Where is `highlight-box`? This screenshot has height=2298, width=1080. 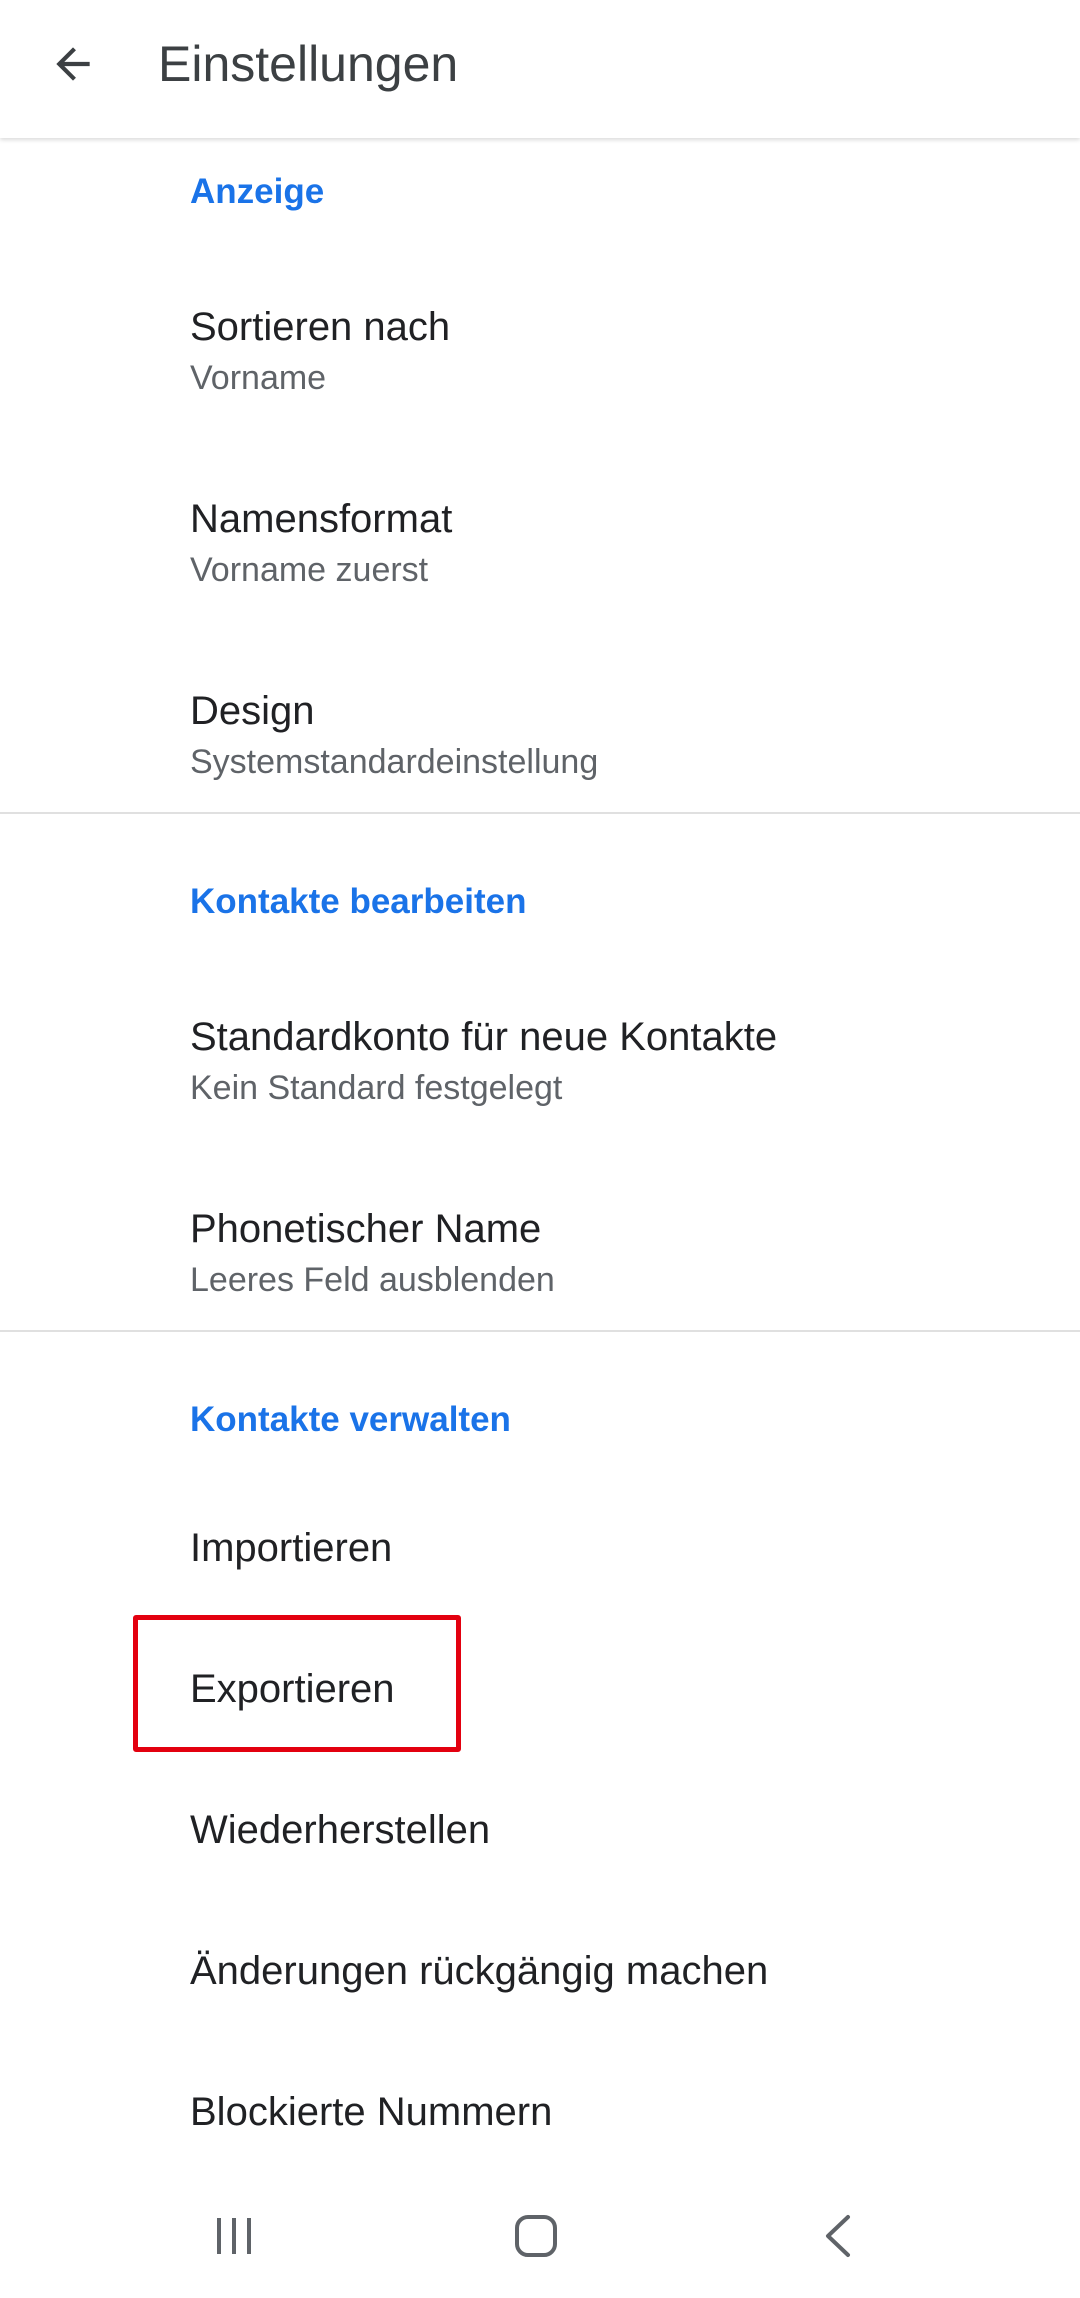 highlight-box is located at coordinates (297, 1683).